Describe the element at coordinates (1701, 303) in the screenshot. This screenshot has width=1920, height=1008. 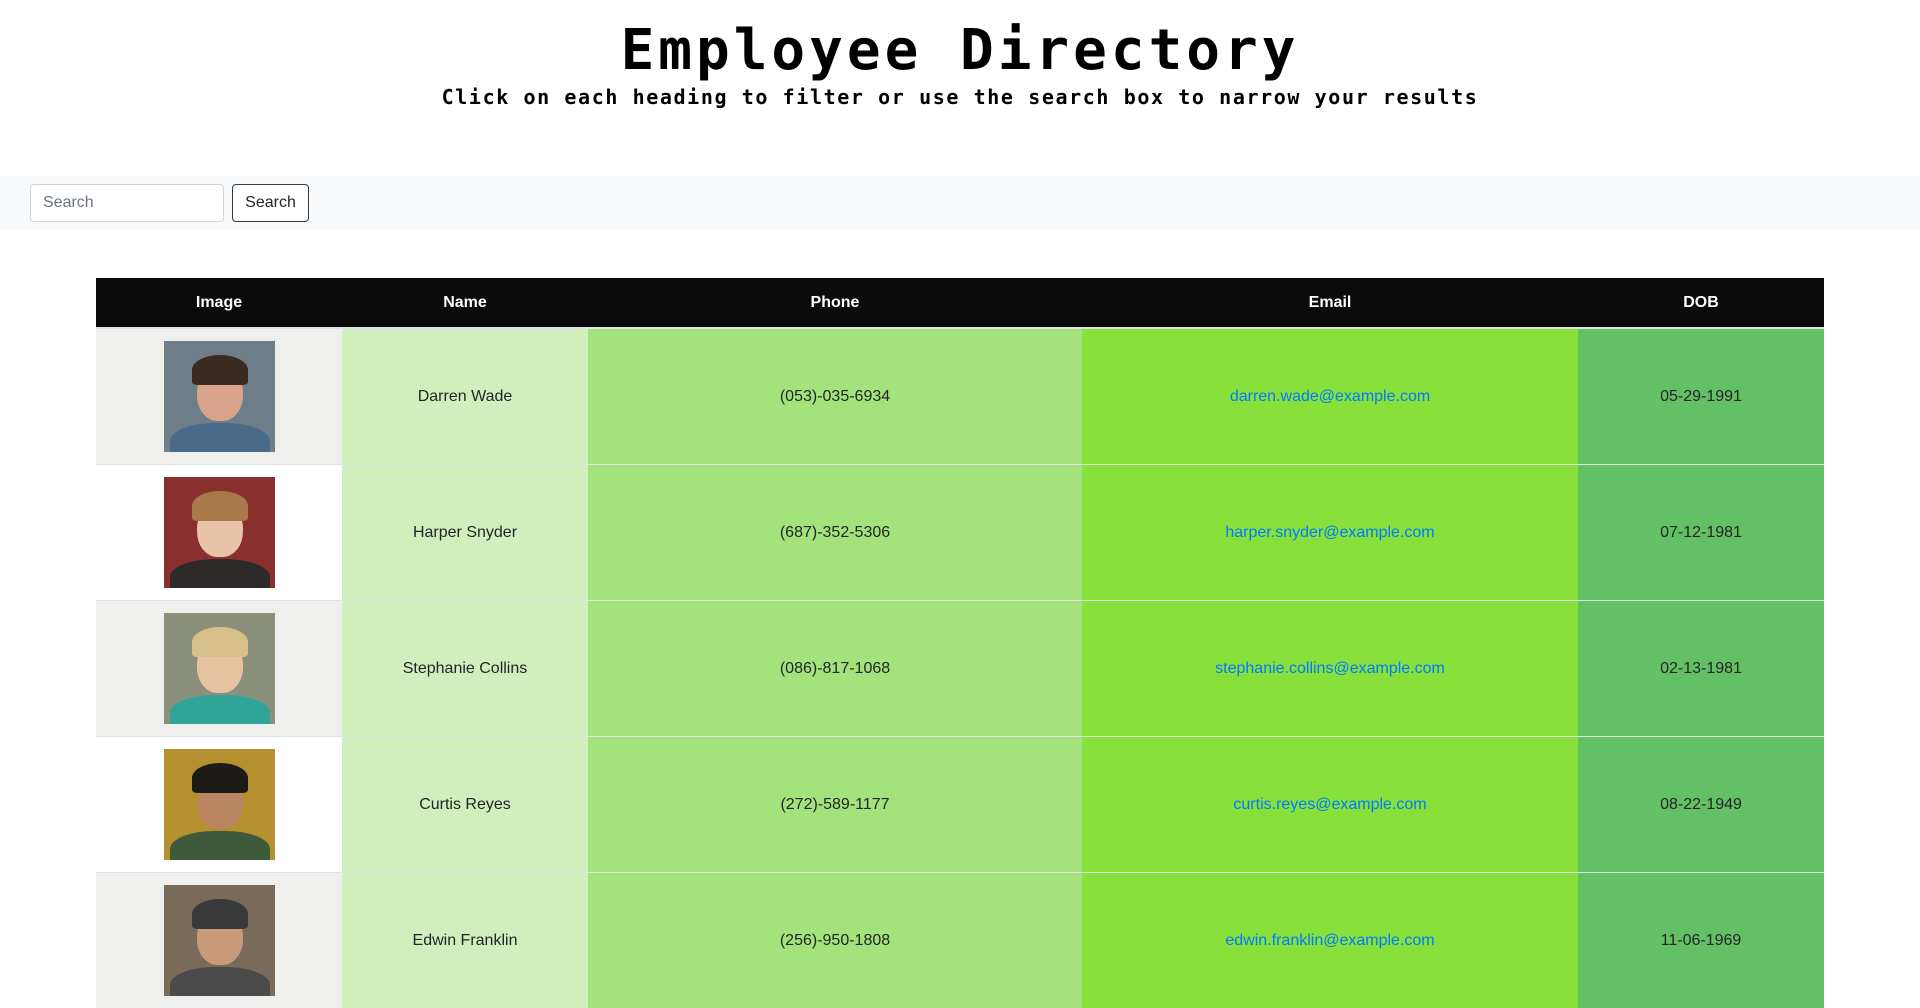
I see `column-header-dob: DOB` at that location.